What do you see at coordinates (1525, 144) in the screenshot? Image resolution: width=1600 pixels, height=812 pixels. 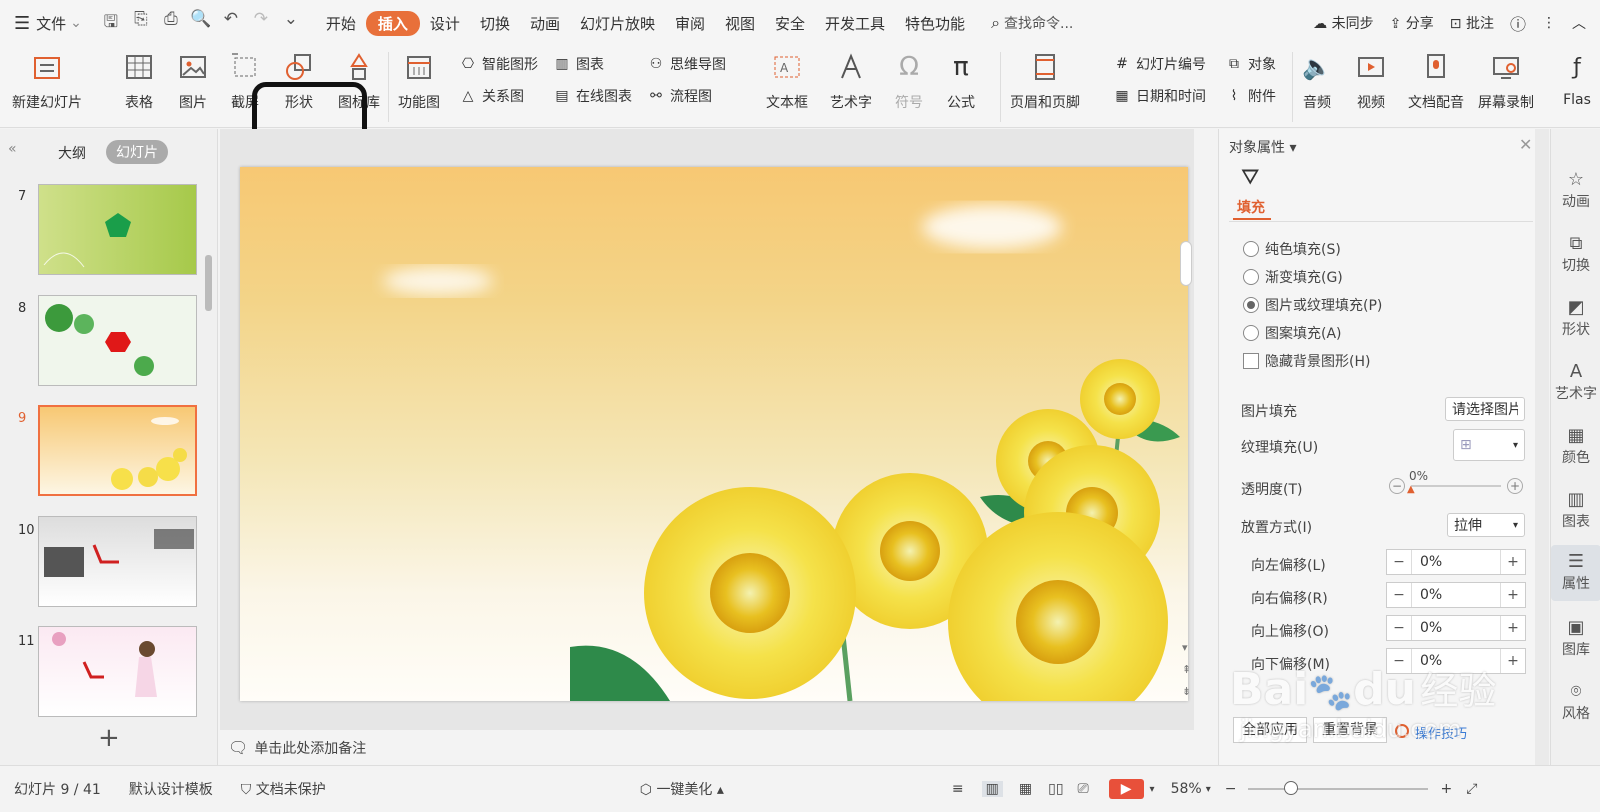 I see `close-icon: ✕` at bounding box center [1525, 144].